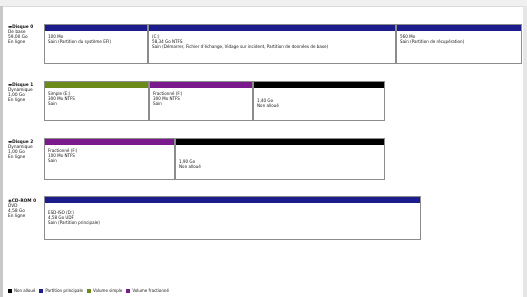 Image resolution: width=527 pixels, height=297 pixels. Describe the element at coordinates (64, 290) in the screenshot. I see `legend-primary: Partition principale` at that location.